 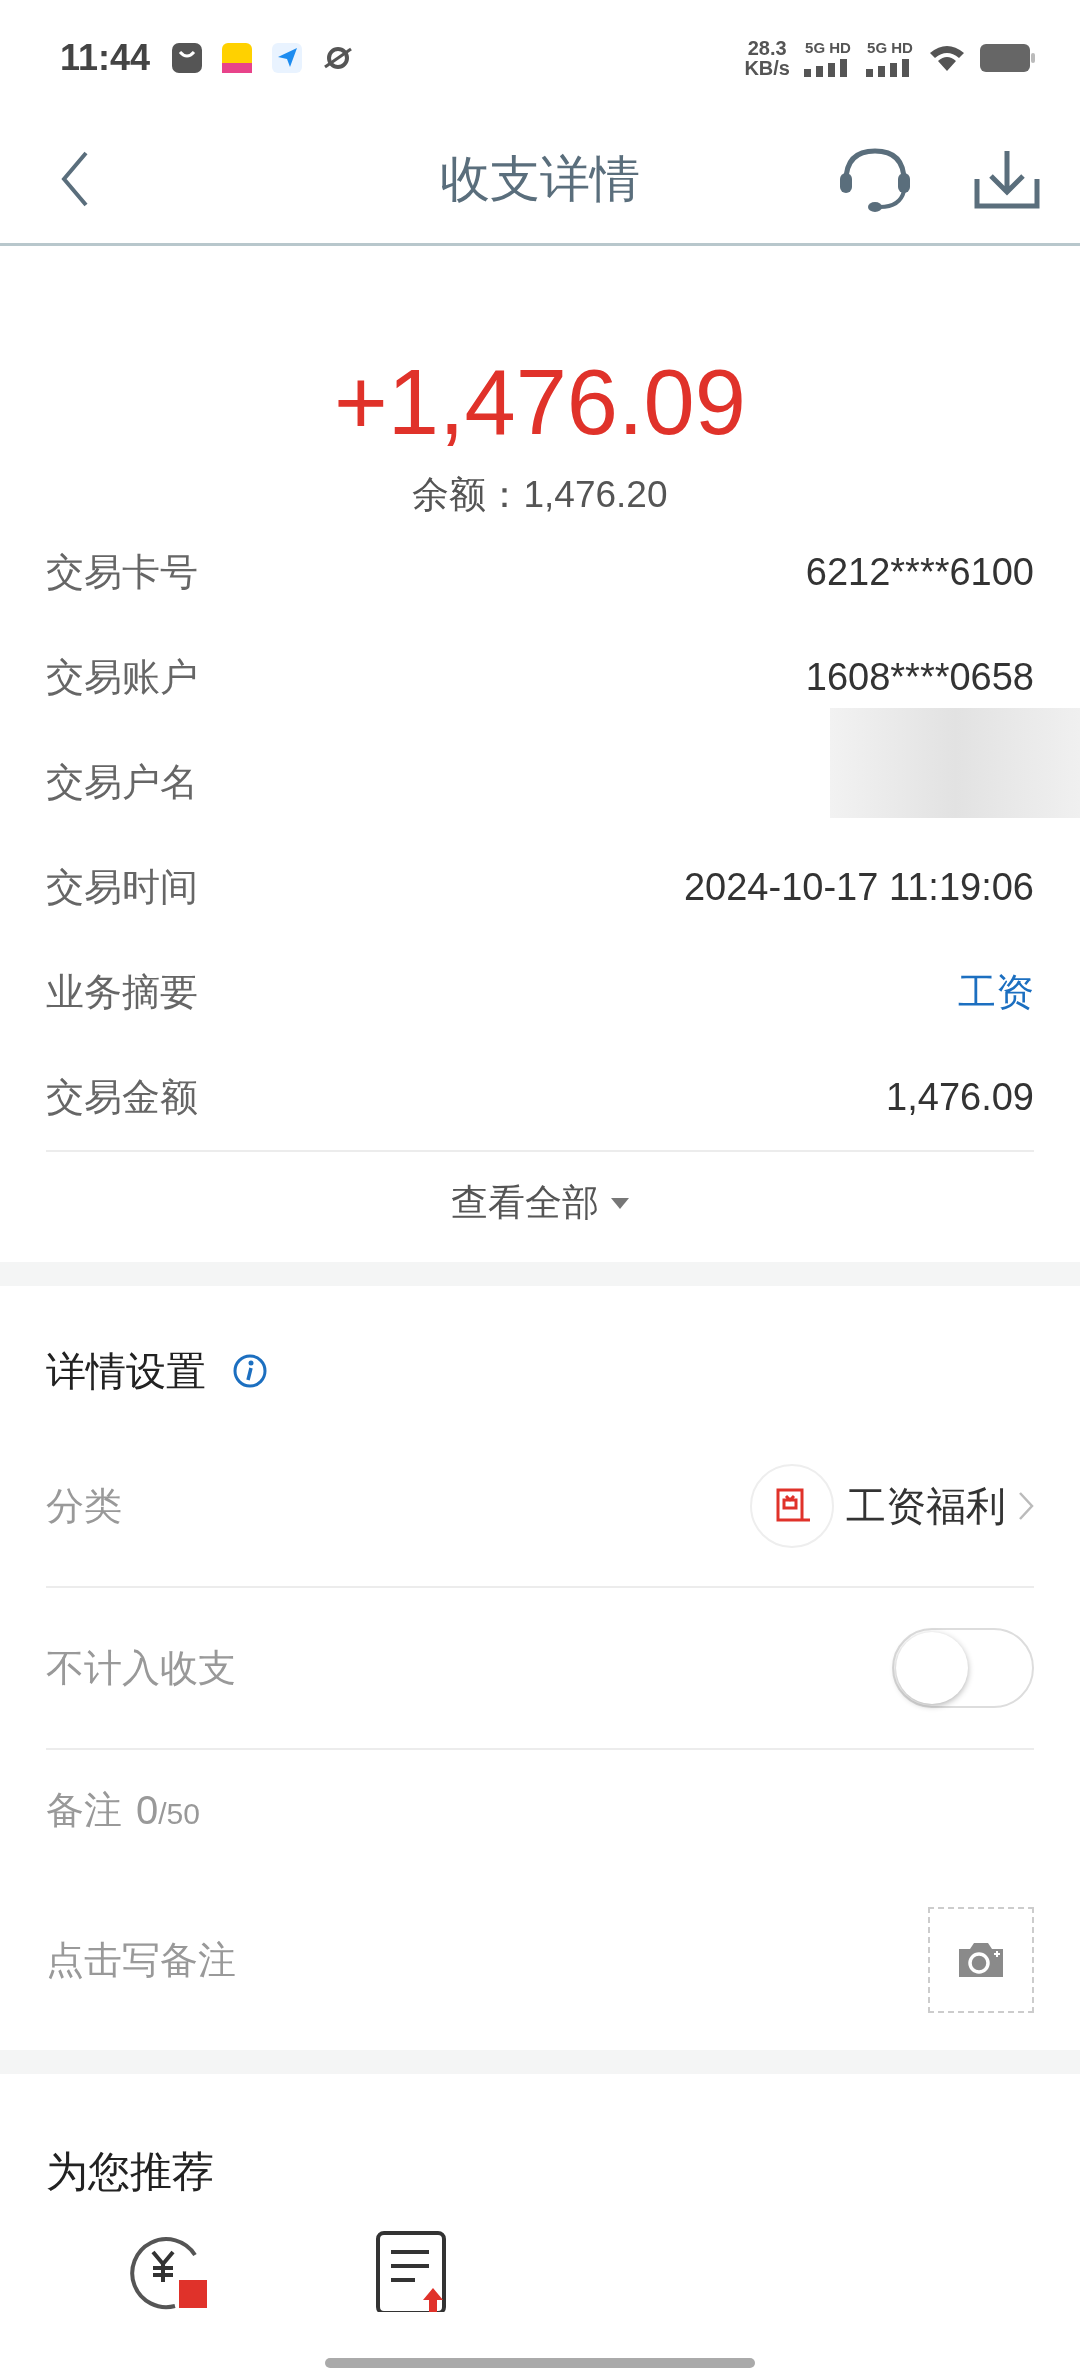 I want to click on note-counter: 0/50, so click(x=168, y=1810).